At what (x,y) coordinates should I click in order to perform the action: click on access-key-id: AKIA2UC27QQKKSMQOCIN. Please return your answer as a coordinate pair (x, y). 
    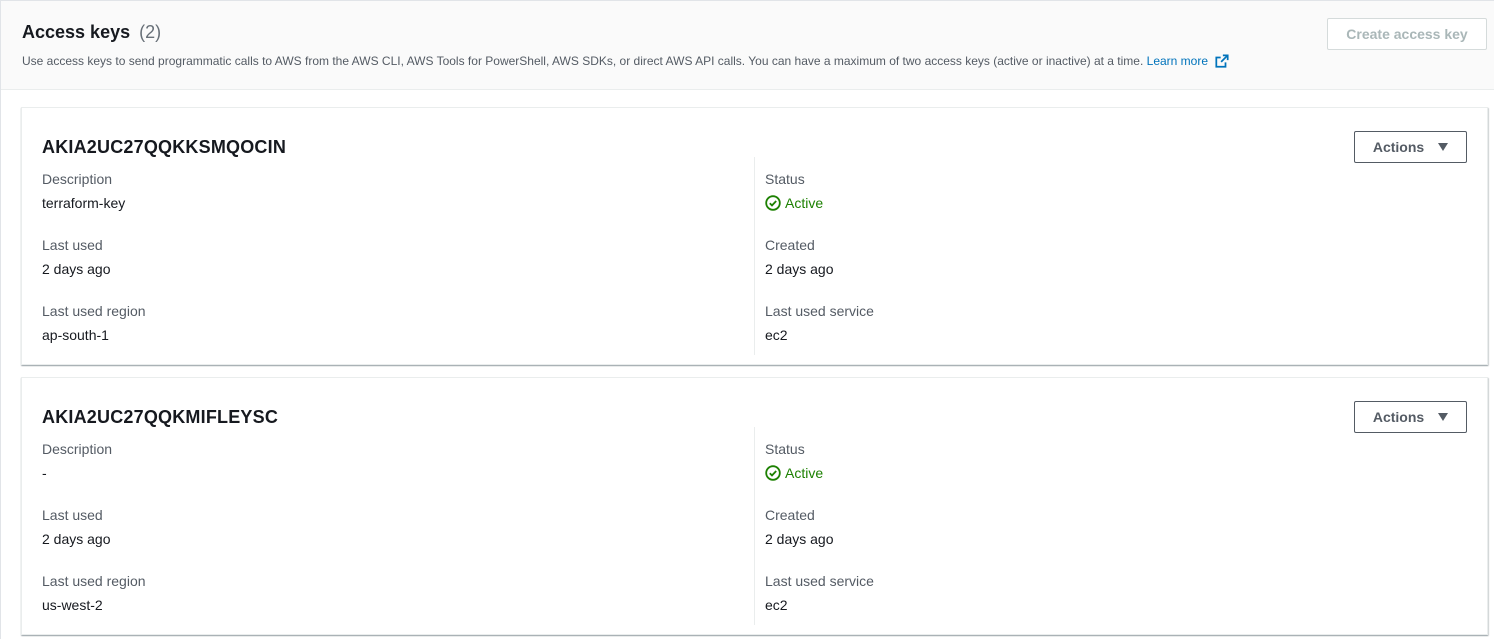
    Looking at the image, I should click on (164, 147).